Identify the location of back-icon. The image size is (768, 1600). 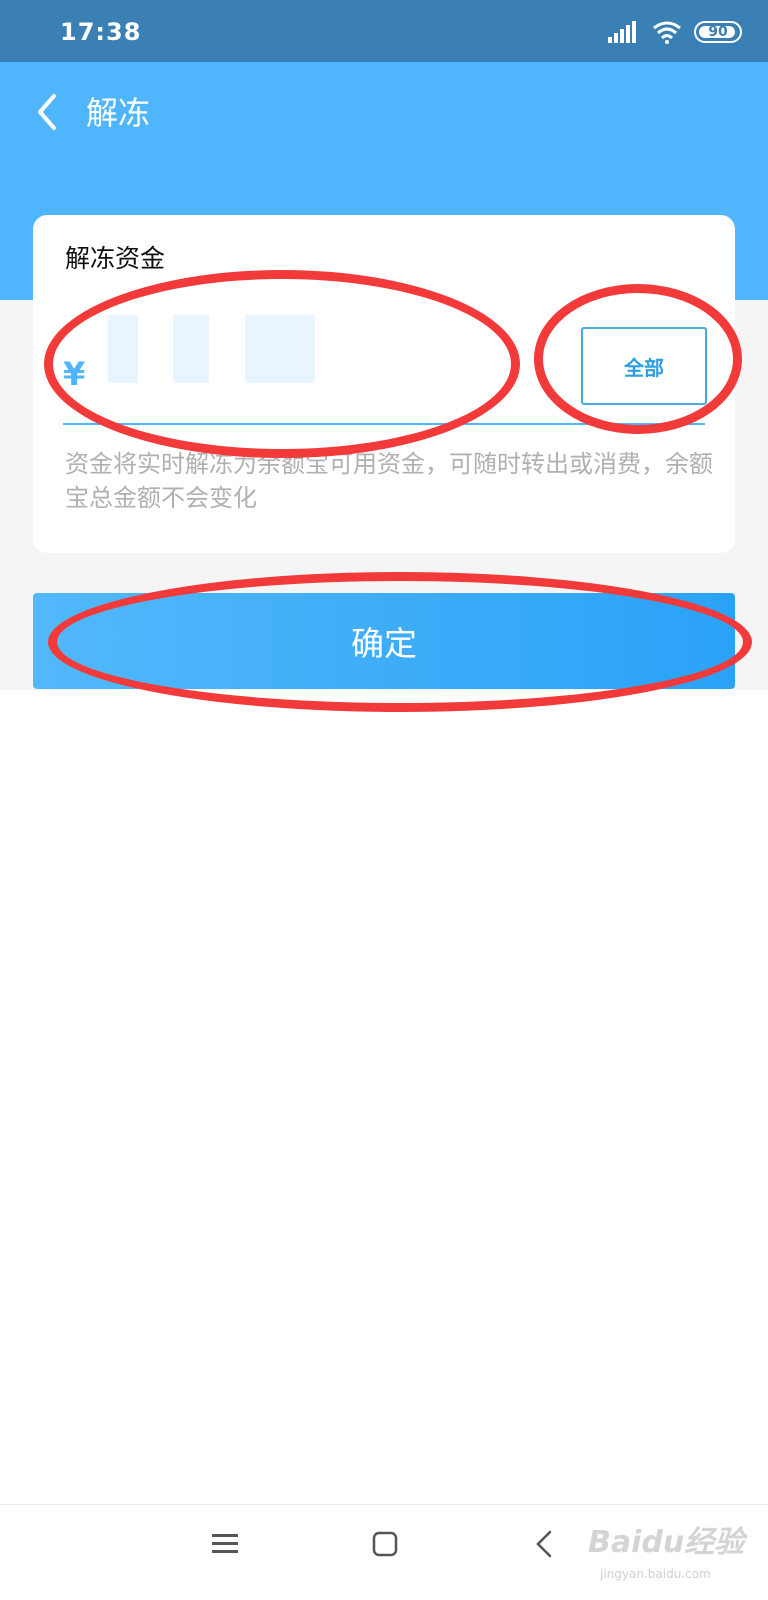
(544, 1544).